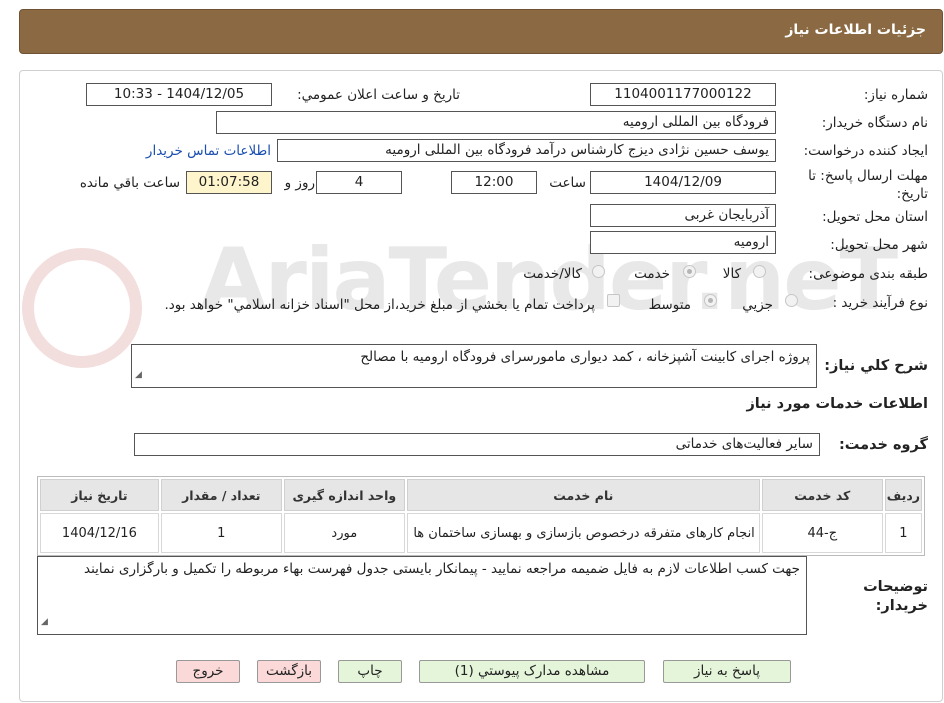  Describe the element at coordinates (683, 215) in the screenshot. I see `province-field: آذربایجان غربی` at that location.